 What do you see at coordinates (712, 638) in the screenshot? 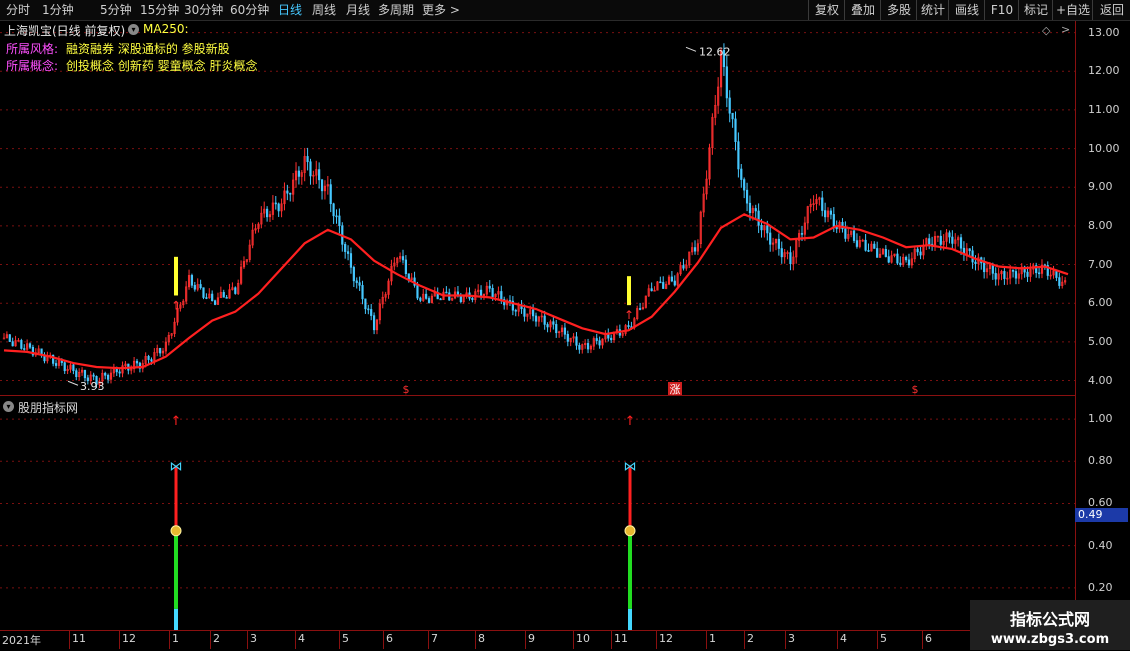
I see `time-tick-label: 1` at bounding box center [712, 638].